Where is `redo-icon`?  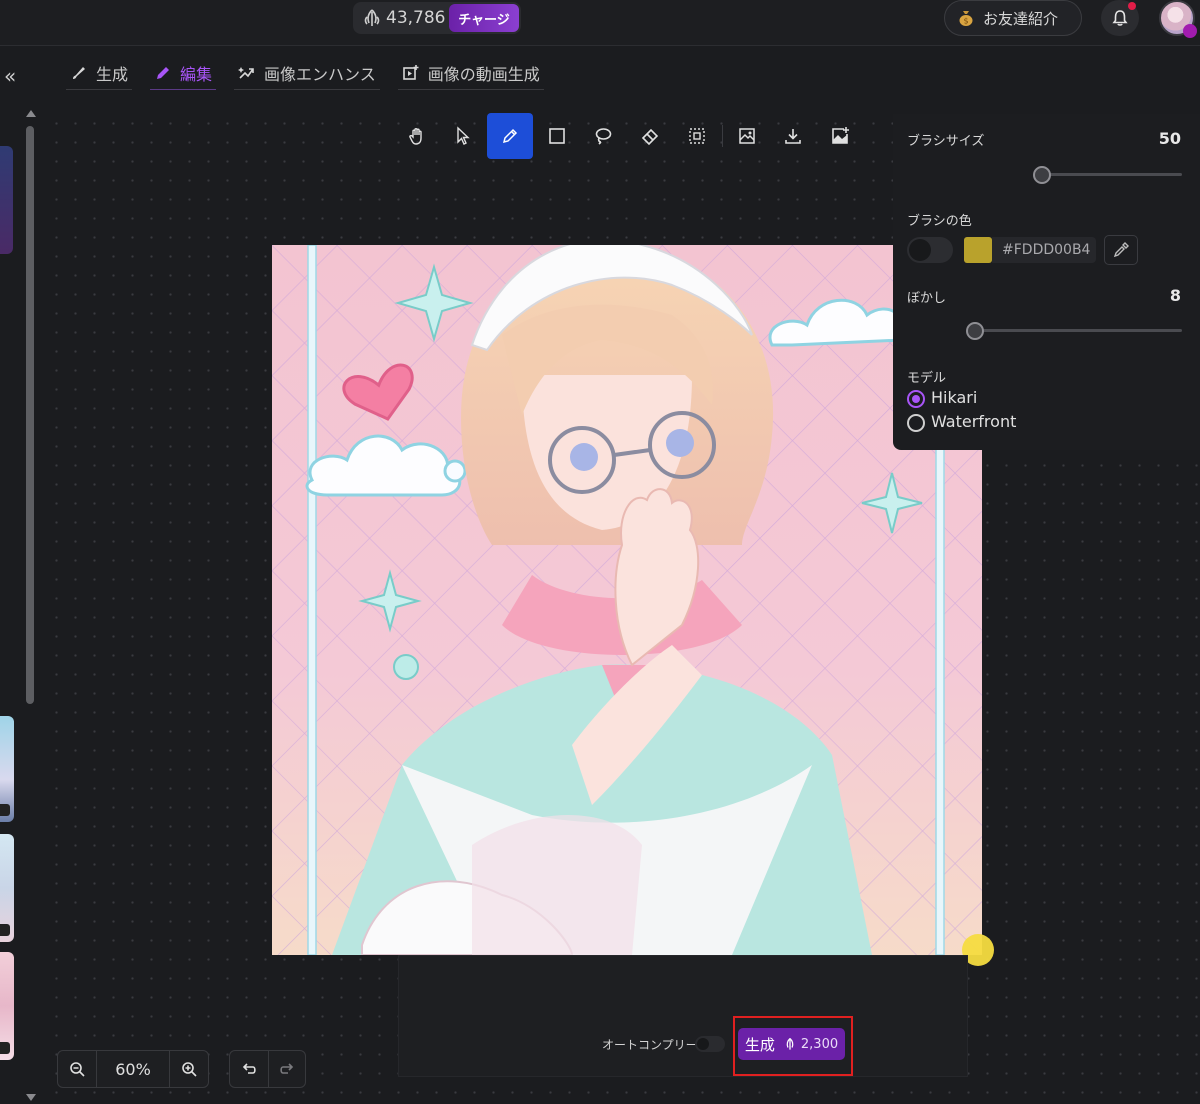 redo-icon is located at coordinates (286, 1068).